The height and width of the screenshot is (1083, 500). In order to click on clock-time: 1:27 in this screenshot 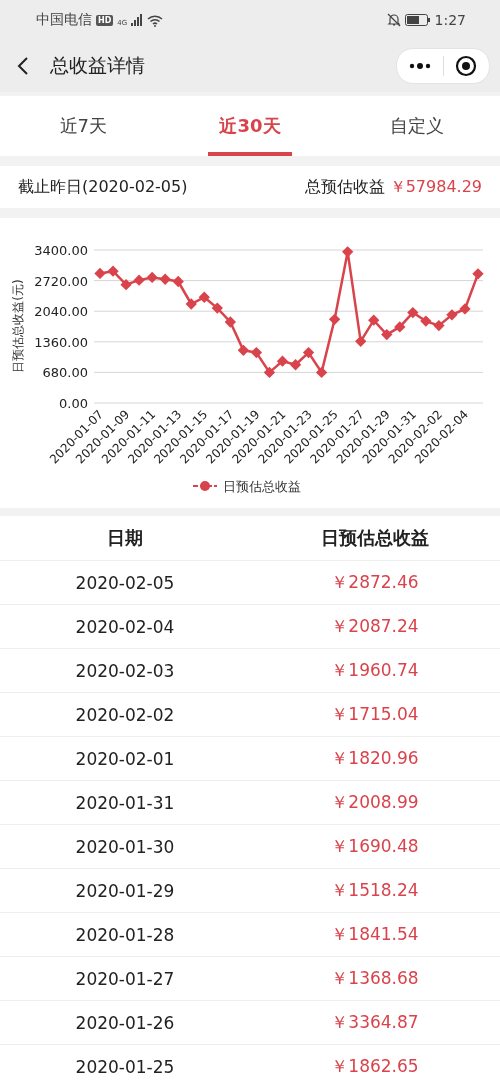, I will do `click(450, 20)`.